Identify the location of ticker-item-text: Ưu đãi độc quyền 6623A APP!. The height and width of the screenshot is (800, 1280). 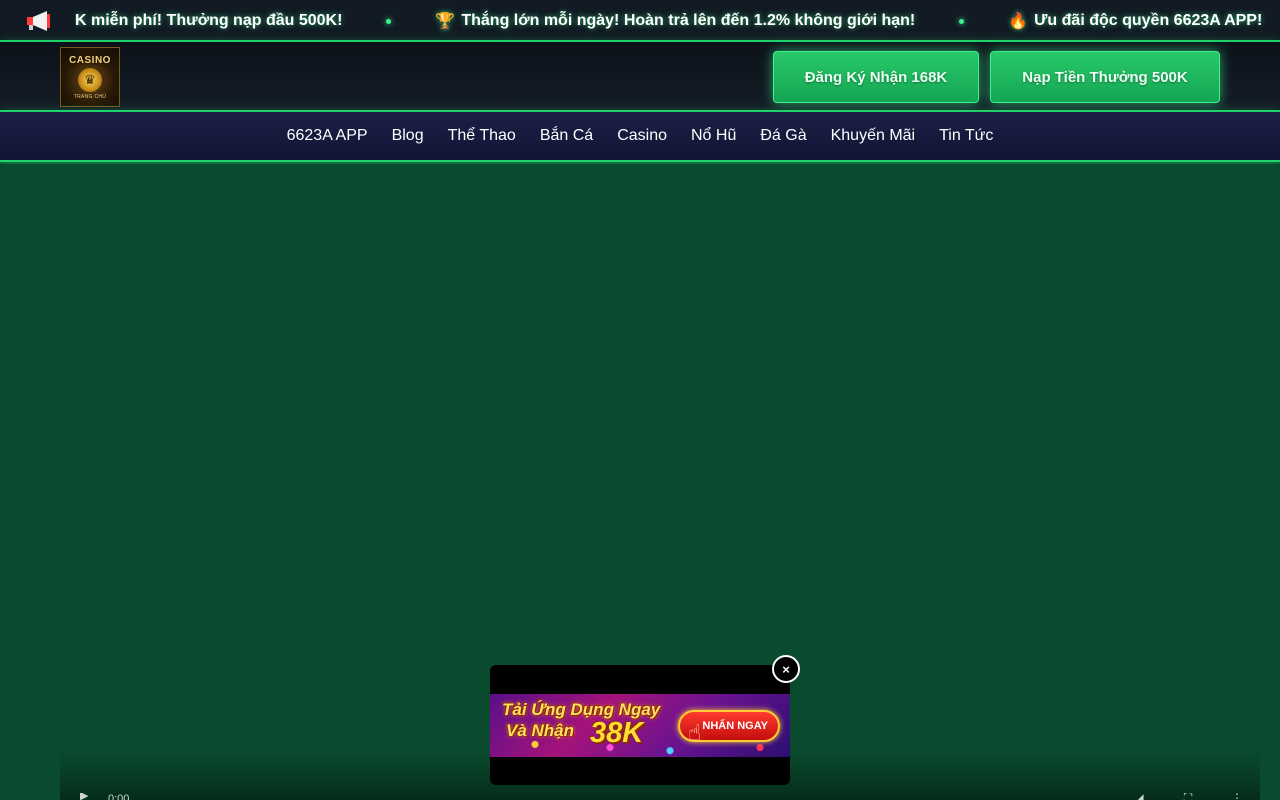
(1148, 20).